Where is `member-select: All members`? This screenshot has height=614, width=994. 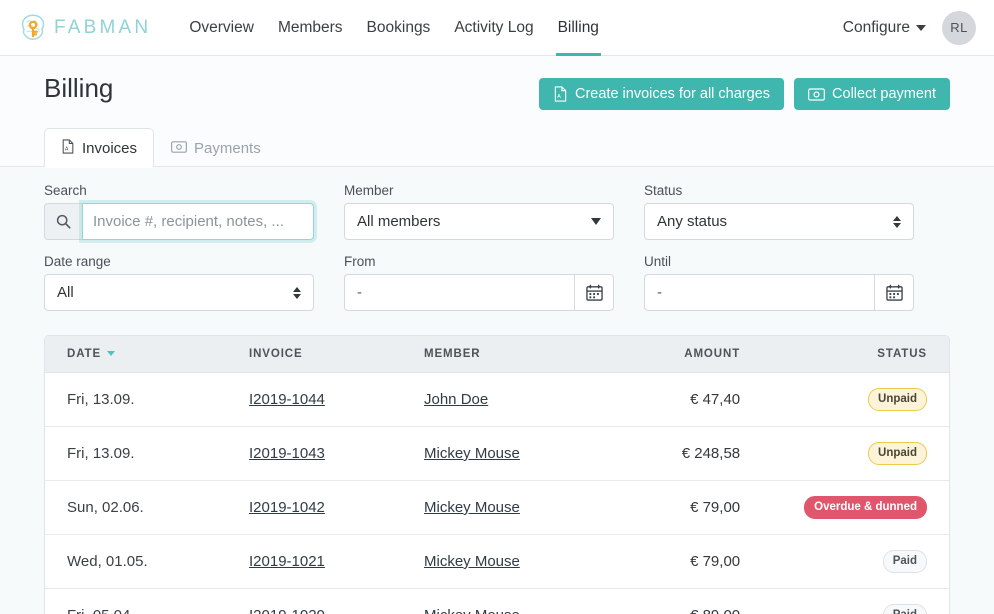
member-select: All members is located at coordinates (479, 221).